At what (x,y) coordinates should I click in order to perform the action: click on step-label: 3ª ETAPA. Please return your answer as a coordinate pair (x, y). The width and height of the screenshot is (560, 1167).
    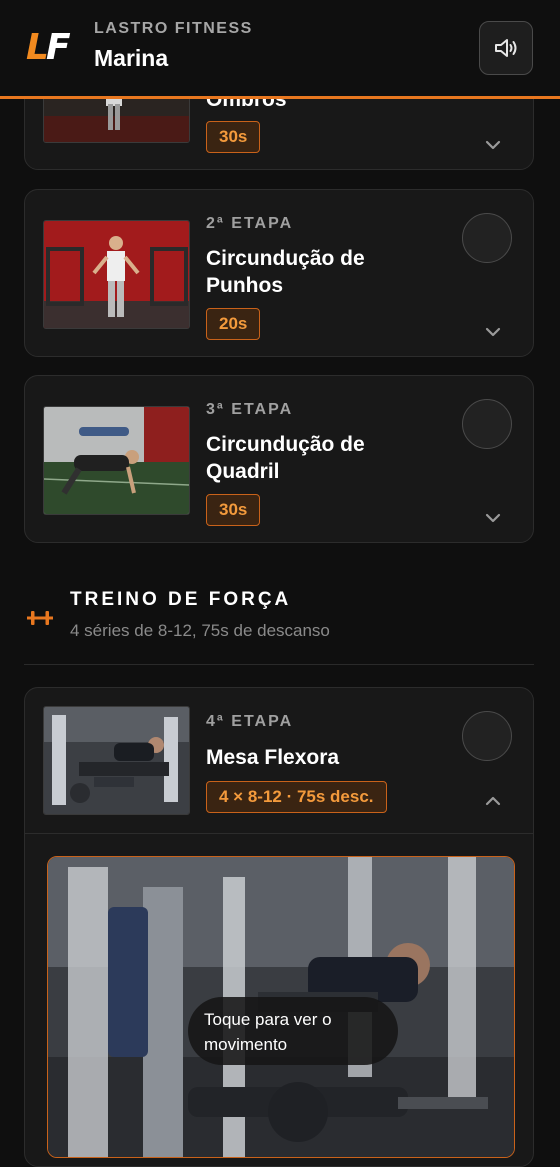
    Looking at the image, I should click on (250, 409).